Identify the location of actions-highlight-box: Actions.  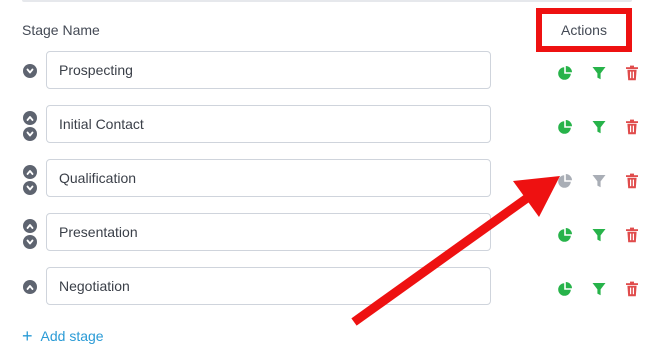
(584, 30).